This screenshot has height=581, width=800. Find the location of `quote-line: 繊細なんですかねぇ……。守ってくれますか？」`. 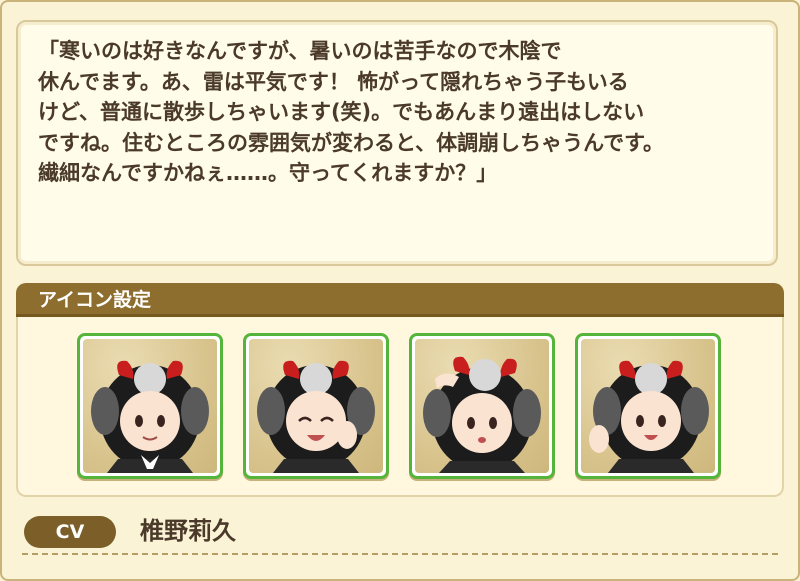

quote-line: 繊細なんですかねぇ……。守ってくれますか？」 is located at coordinates (268, 173).